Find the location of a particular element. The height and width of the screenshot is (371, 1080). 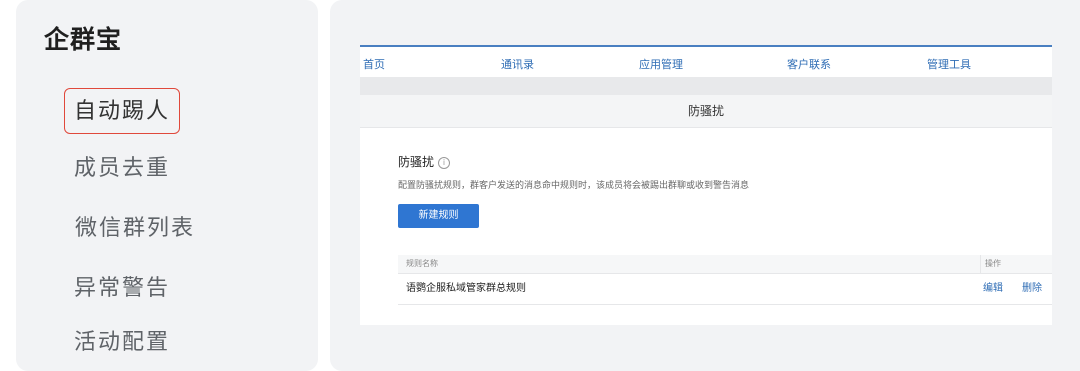

sidebar-item-member-dedup: 成员去重 is located at coordinates (122, 169).